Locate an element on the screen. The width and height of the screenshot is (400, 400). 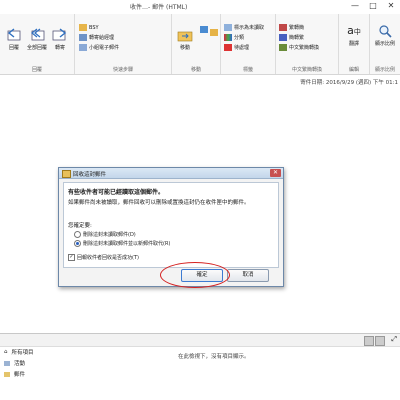
translate-icon: a中 is located at coordinates (354, 30).